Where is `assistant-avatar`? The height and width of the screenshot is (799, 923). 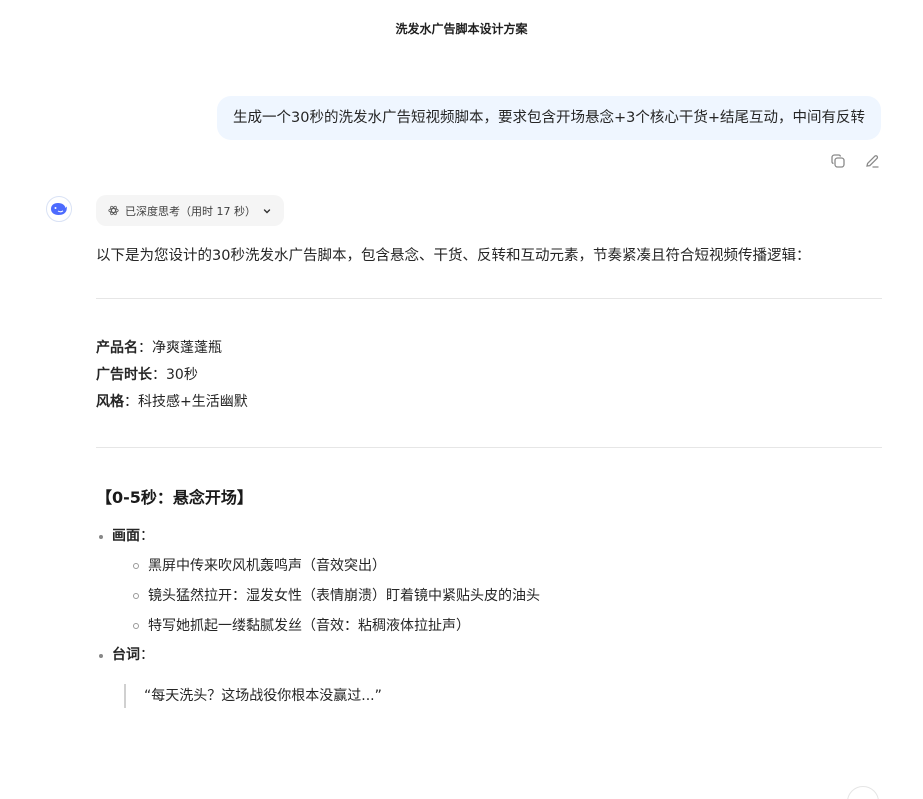 assistant-avatar is located at coordinates (59, 209).